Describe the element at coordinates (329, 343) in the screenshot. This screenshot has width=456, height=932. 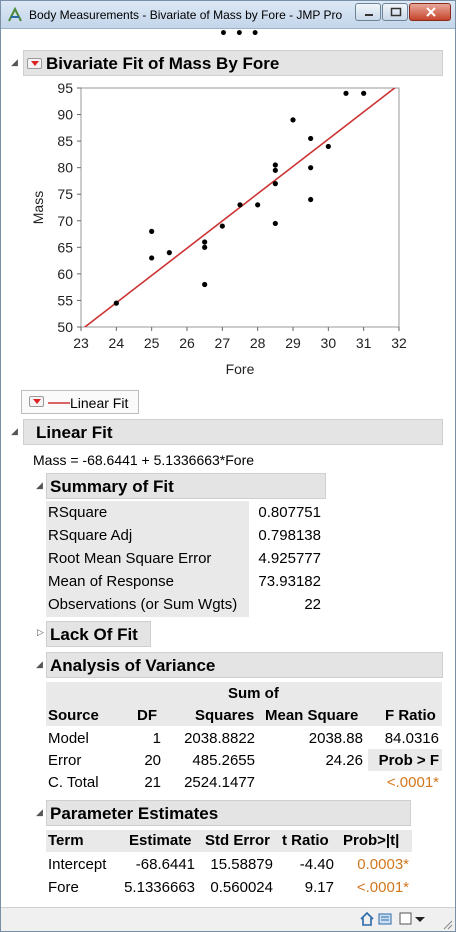
I see `x-tick-label: 30` at that location.